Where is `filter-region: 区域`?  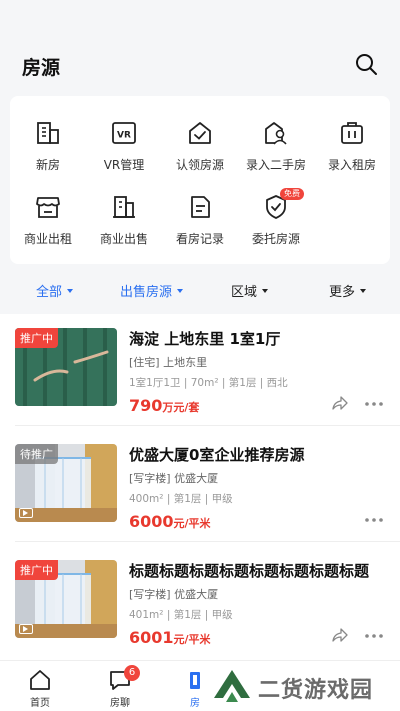
filter-region: 区域 is located at coordinates (250, 290).